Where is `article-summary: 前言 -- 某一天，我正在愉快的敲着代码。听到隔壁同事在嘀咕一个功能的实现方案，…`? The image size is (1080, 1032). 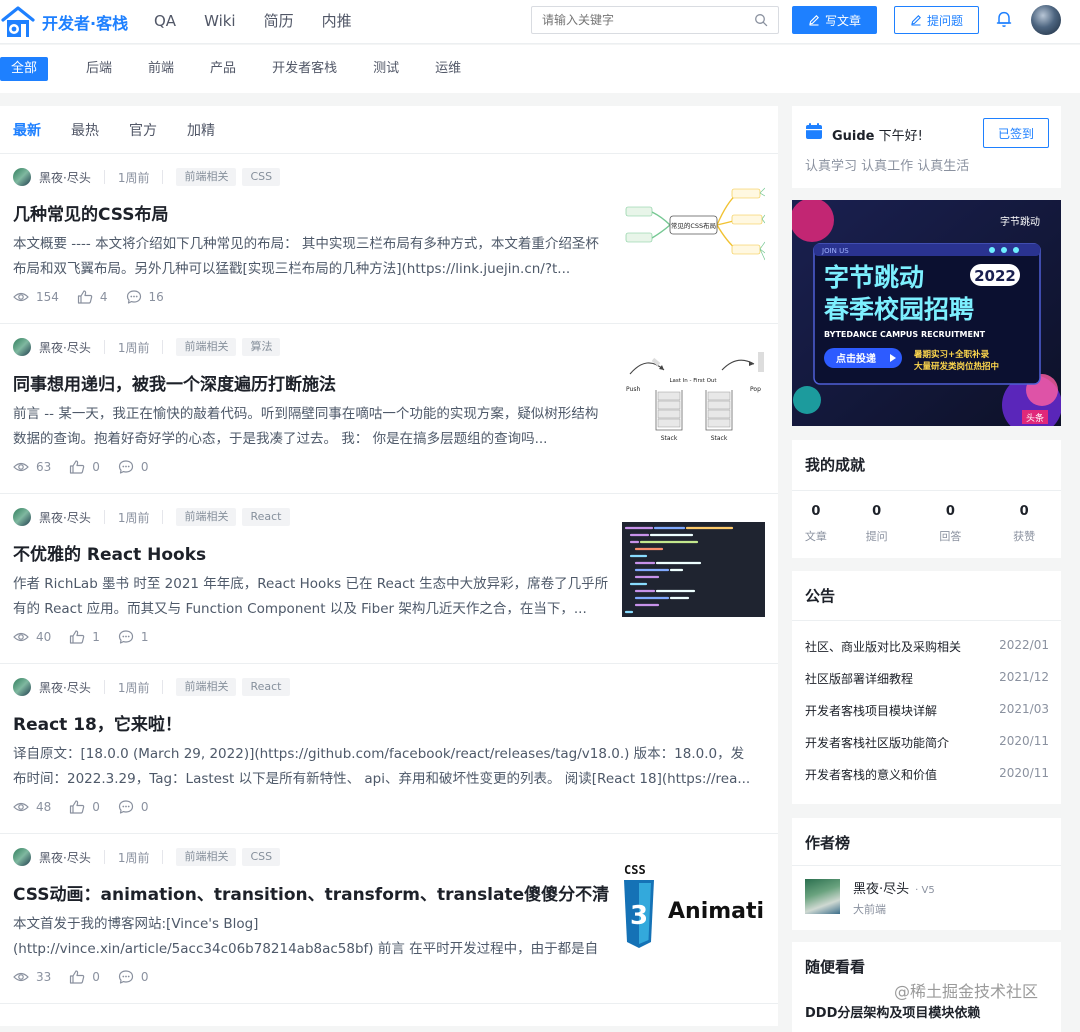 article-summary: 前言 -- 某一天，我正在愉快的敲着代码。听到隔壁同事在嘀咕一个功能的实现方案，… is located at coordinates (311, 427).